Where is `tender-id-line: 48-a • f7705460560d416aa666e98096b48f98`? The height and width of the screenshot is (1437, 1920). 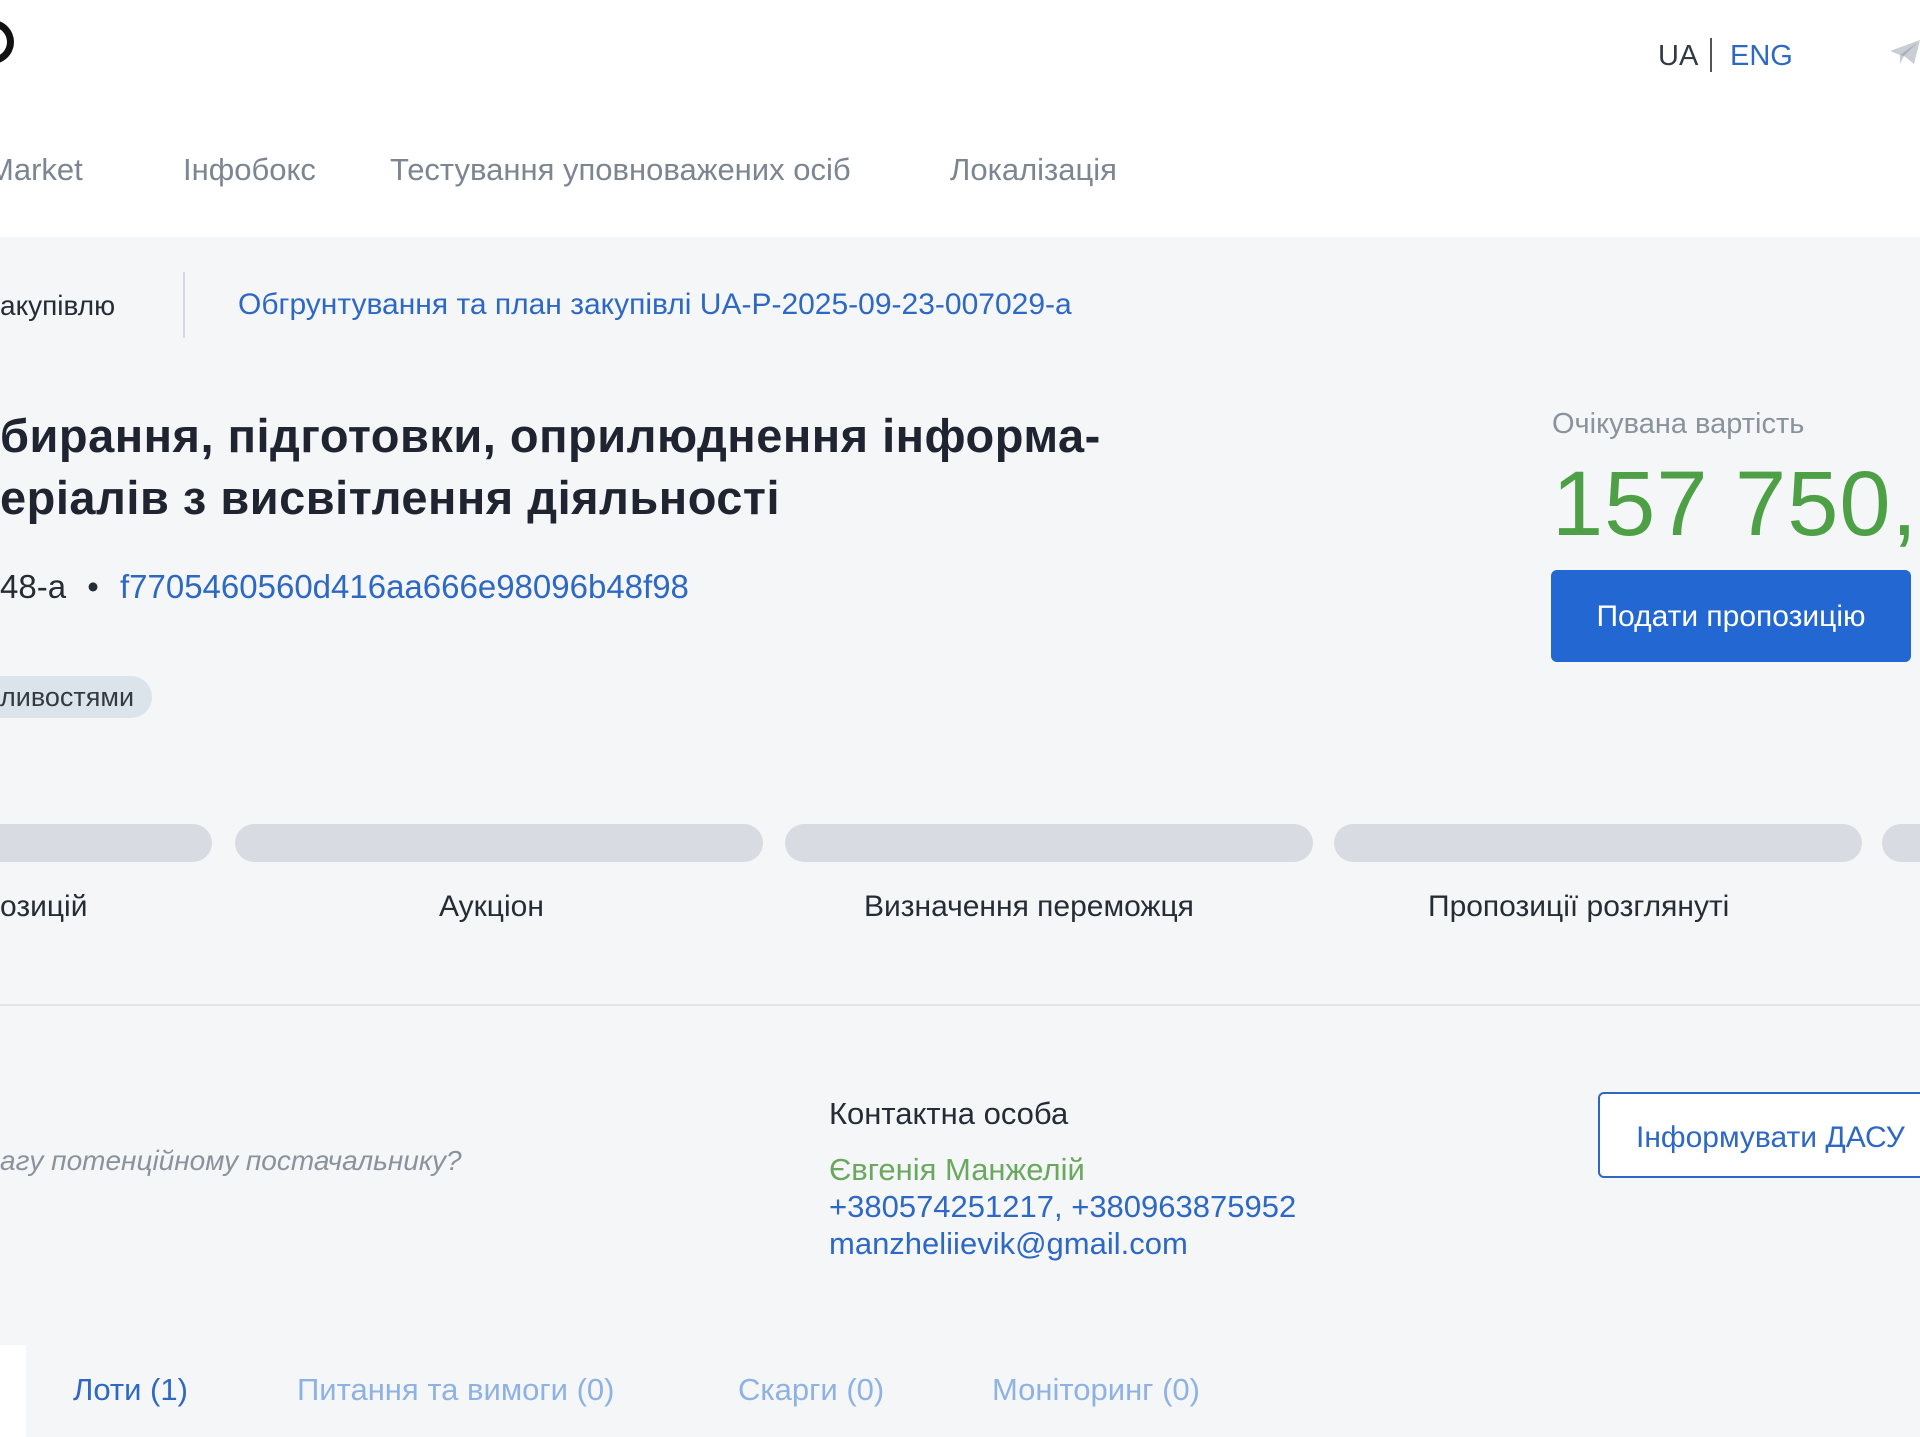
tender-id-line: 48-a • f7705460560d416aa666e98096b48f98 is located at coordinates (344, 587).